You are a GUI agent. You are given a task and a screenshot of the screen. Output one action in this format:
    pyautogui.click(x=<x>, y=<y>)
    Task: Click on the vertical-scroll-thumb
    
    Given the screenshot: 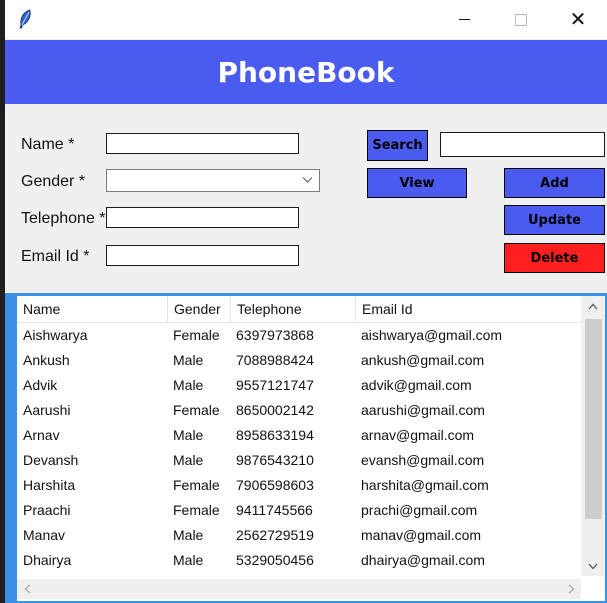 What is the action you would take?
    pyautogui.click(x=593, y=419)
    